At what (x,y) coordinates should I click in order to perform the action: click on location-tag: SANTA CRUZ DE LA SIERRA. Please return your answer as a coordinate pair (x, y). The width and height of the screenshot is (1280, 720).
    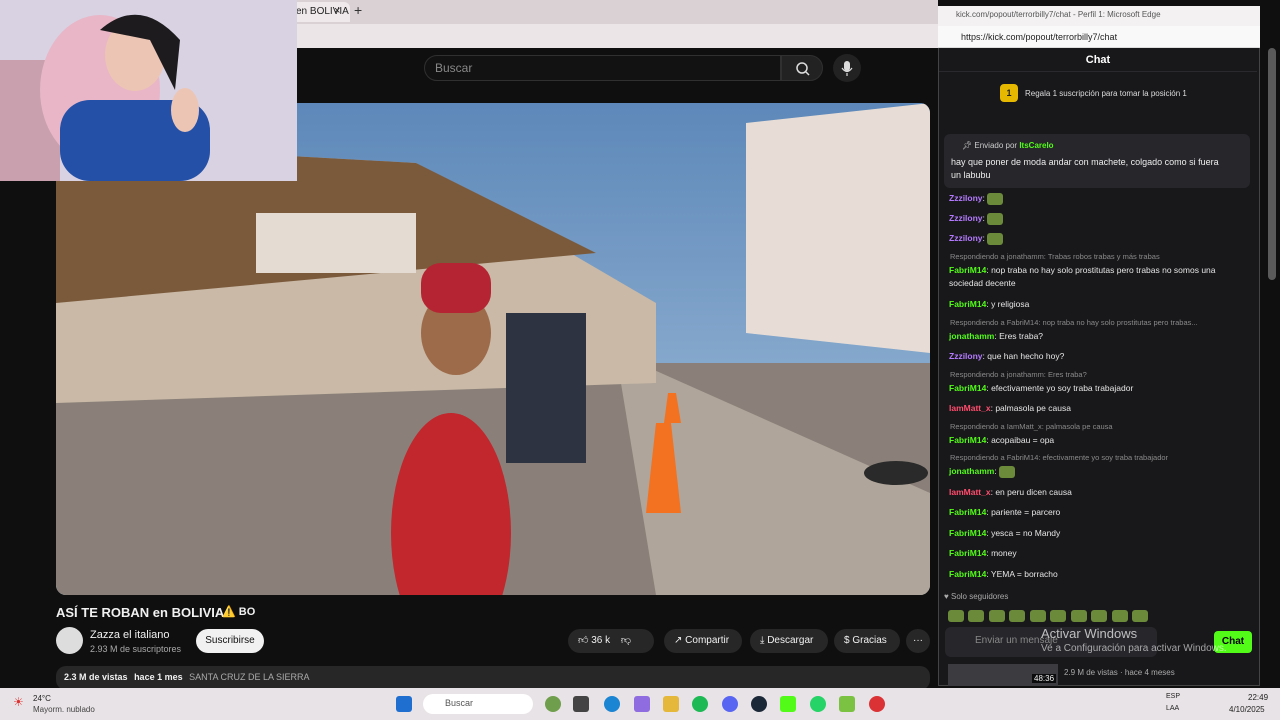
    Looking at the image, I should click on (249, 677).